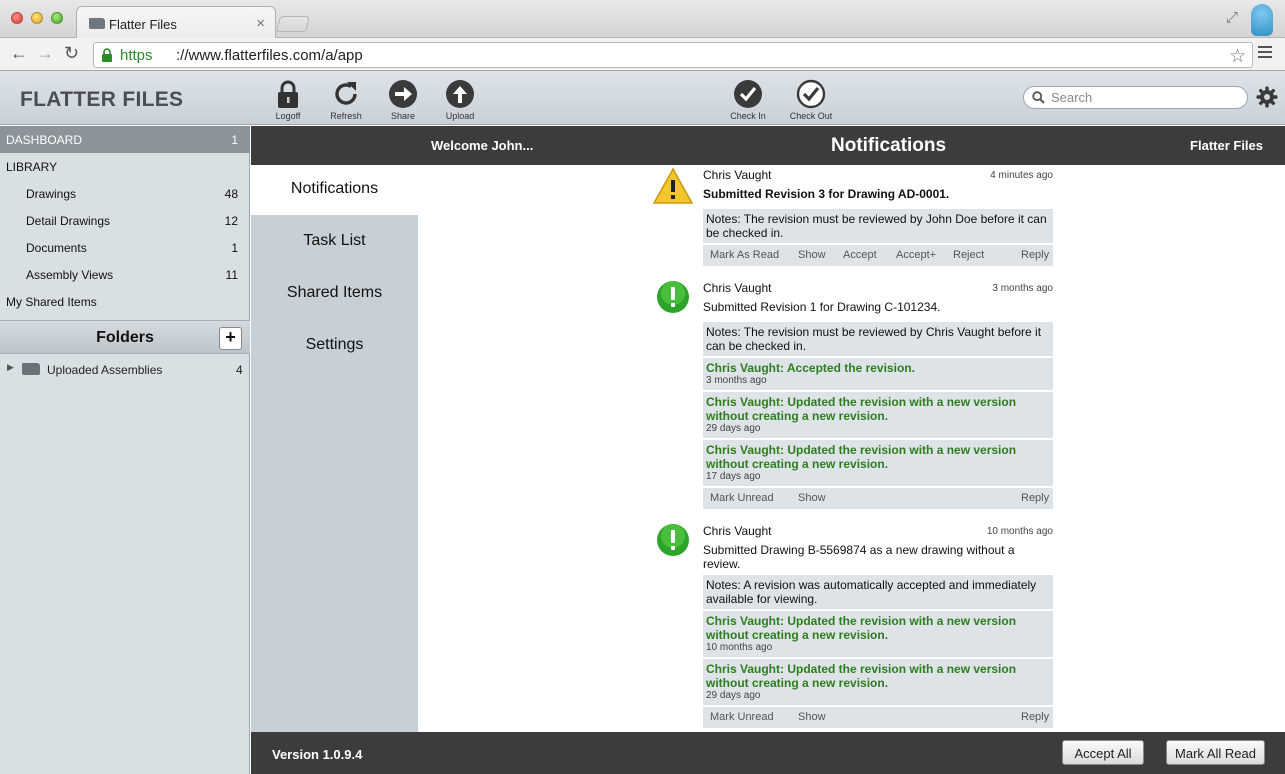  What do you see at coordinates (860, 255) in the screenshot?
I see `accept-link: Accept` at bounding box center [860, 255].